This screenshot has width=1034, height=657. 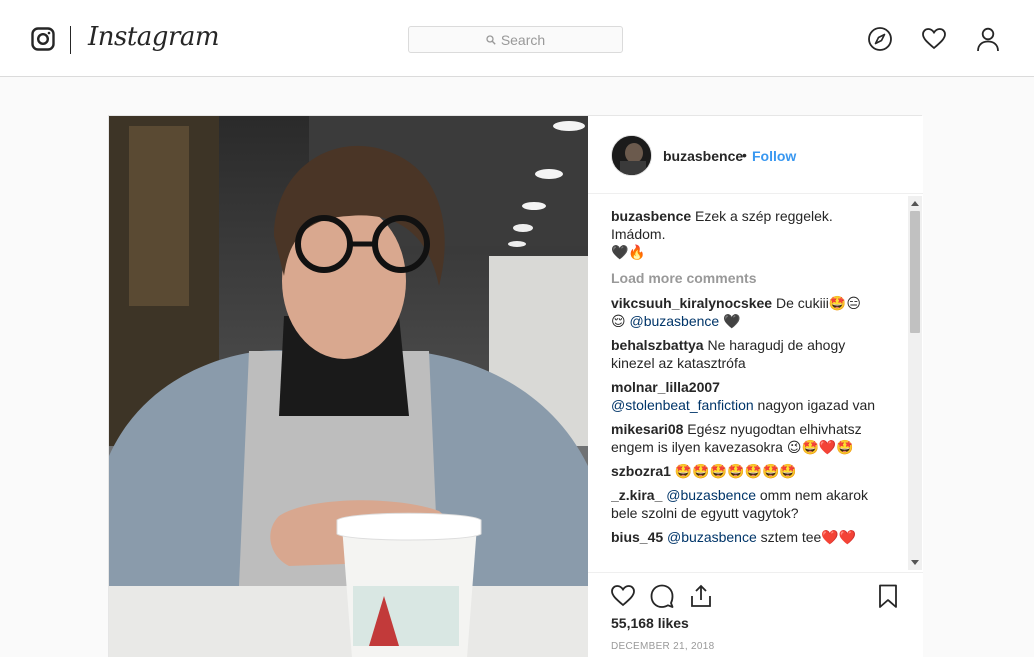 What do you see at coordinates (662, 646) in the screenshot?
I see `post-date: DECEMBER 21, 2018` at bounding box center [662, 646].